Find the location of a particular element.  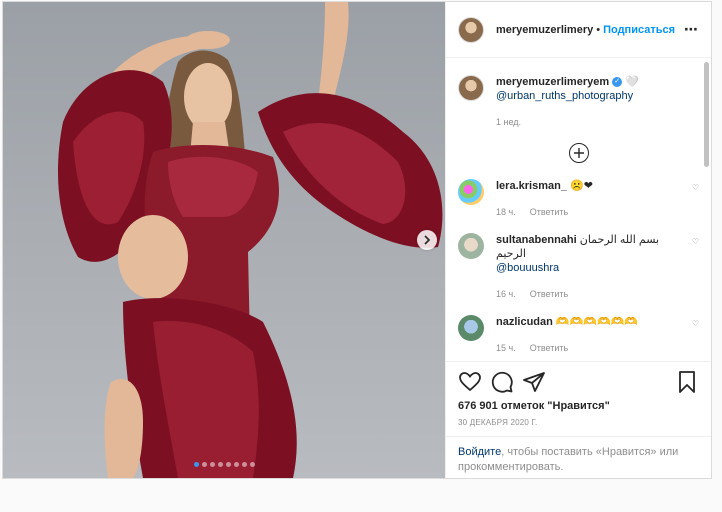

post-header: meryemuzerlimery • Подписаться ⋯ is located at coordinates (578, 30).